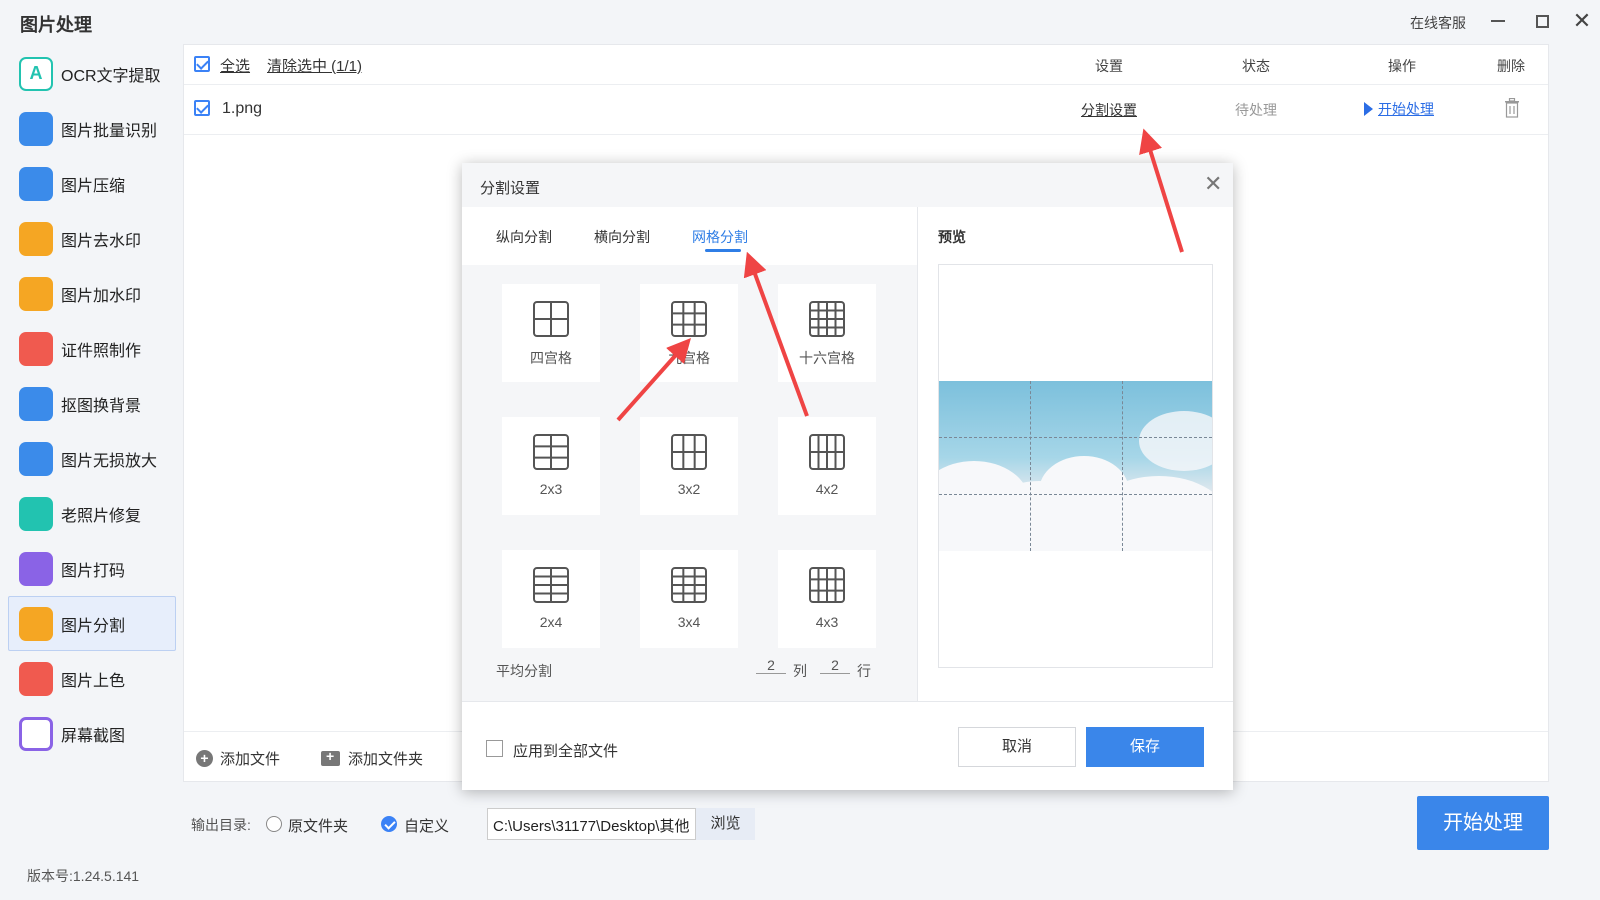 The height and width of the screenshot is (900, 1600). Describe the element at coordinates (771, 665) in the screenshot. I see `columns-input: 2` at that location.